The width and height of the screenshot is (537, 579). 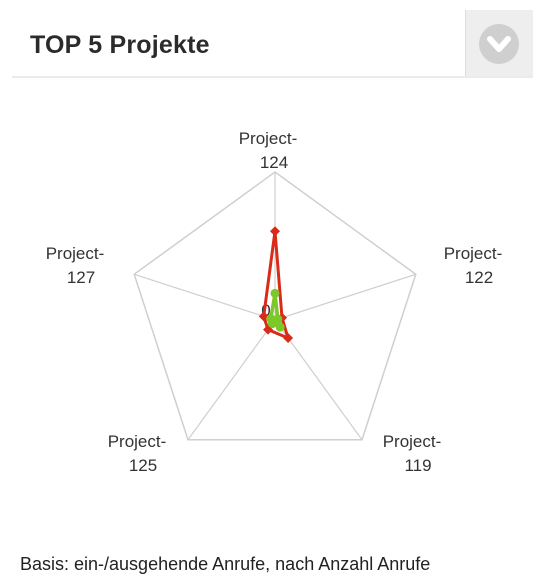 I want to click on chevron-down-icon, so click(x=499, y=44).